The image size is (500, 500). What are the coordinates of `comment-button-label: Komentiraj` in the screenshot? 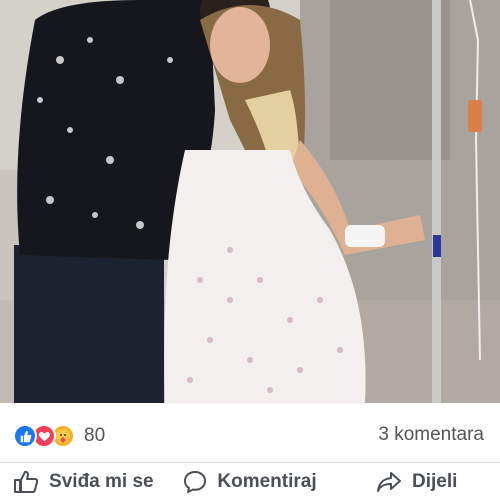 It's located at (267, 481).